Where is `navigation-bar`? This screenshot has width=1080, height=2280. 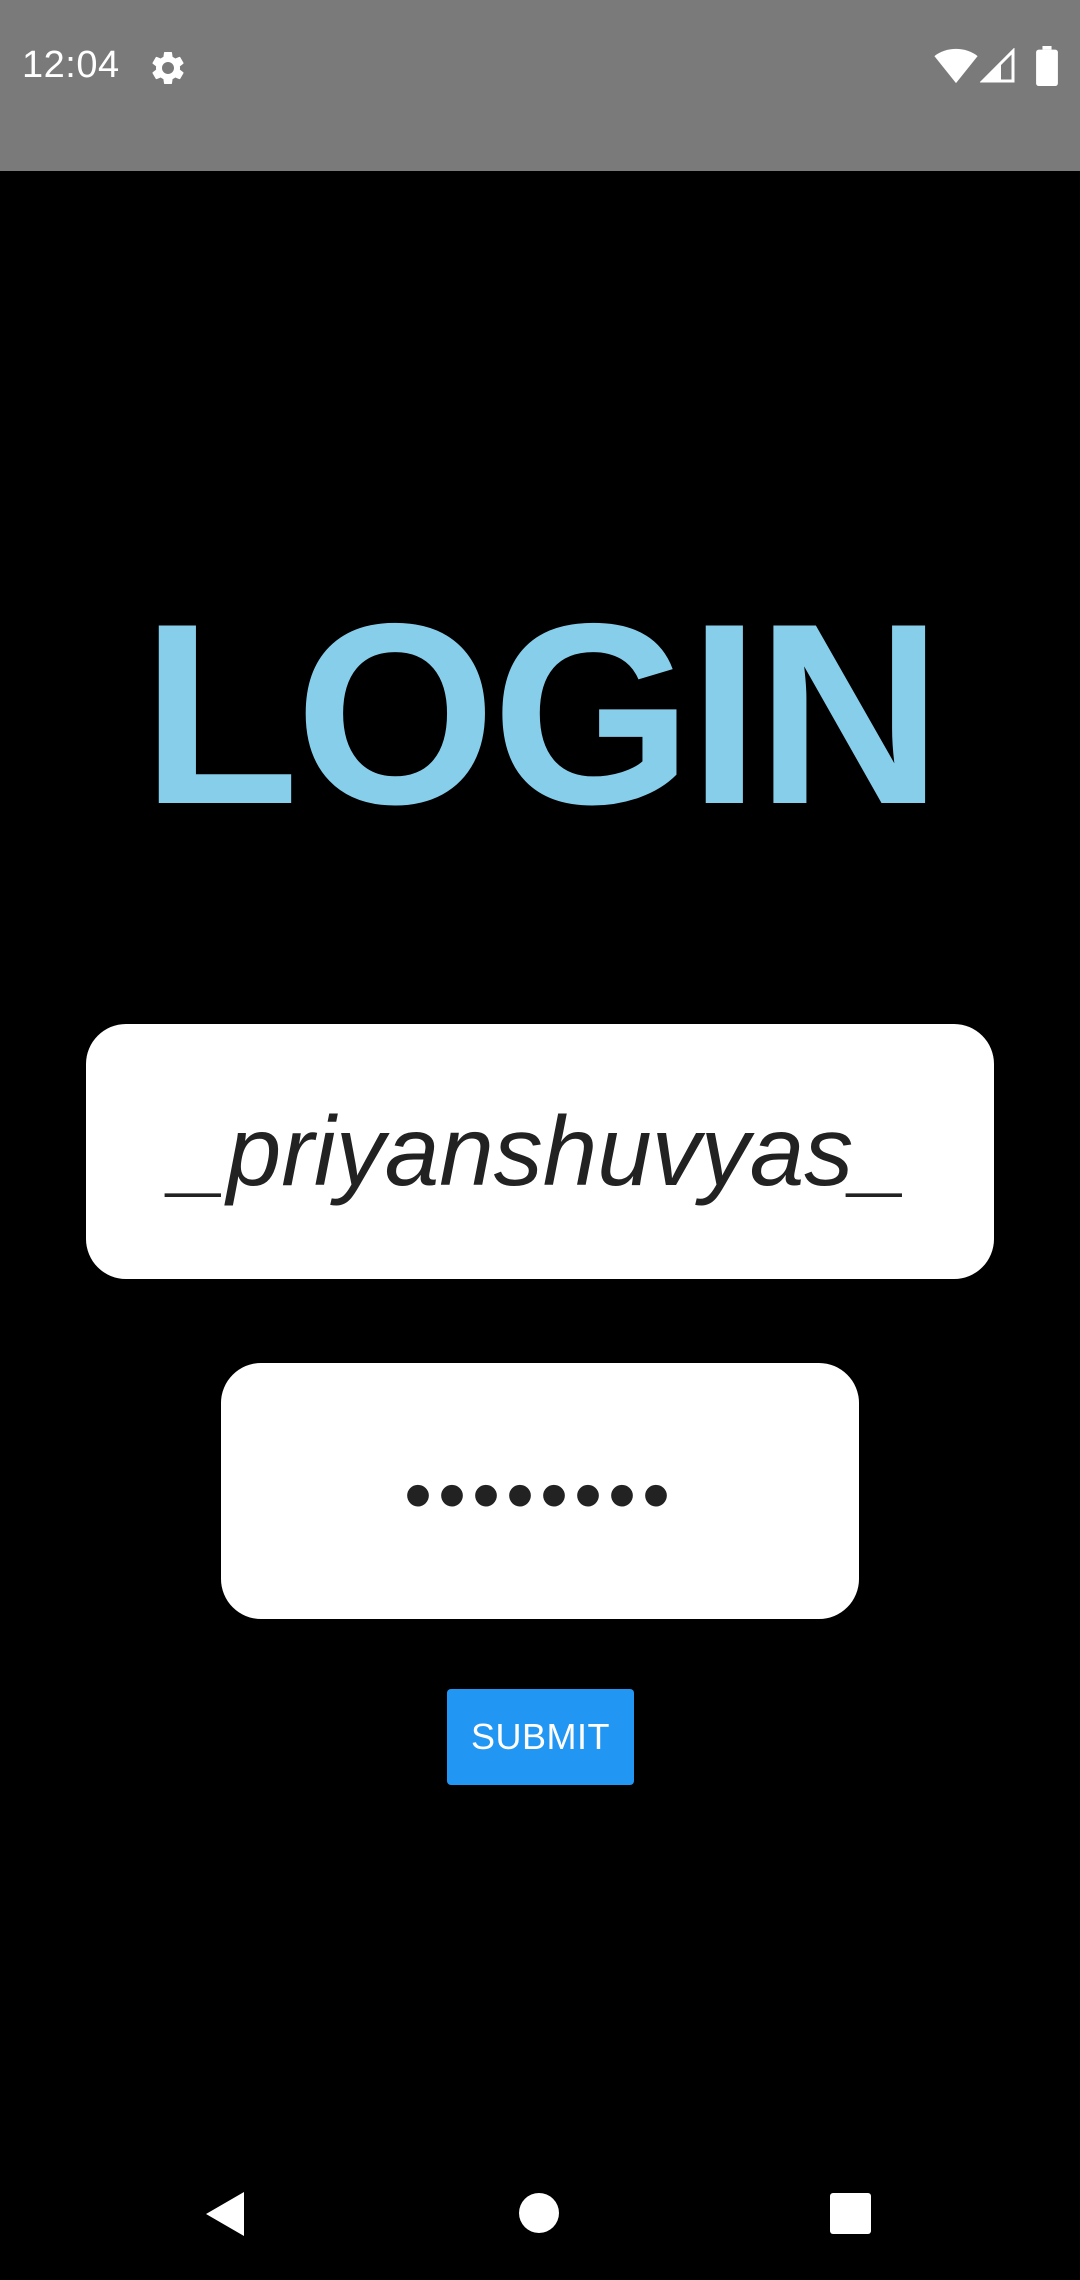
navigation-bar is located at coordinates (540, 2208).